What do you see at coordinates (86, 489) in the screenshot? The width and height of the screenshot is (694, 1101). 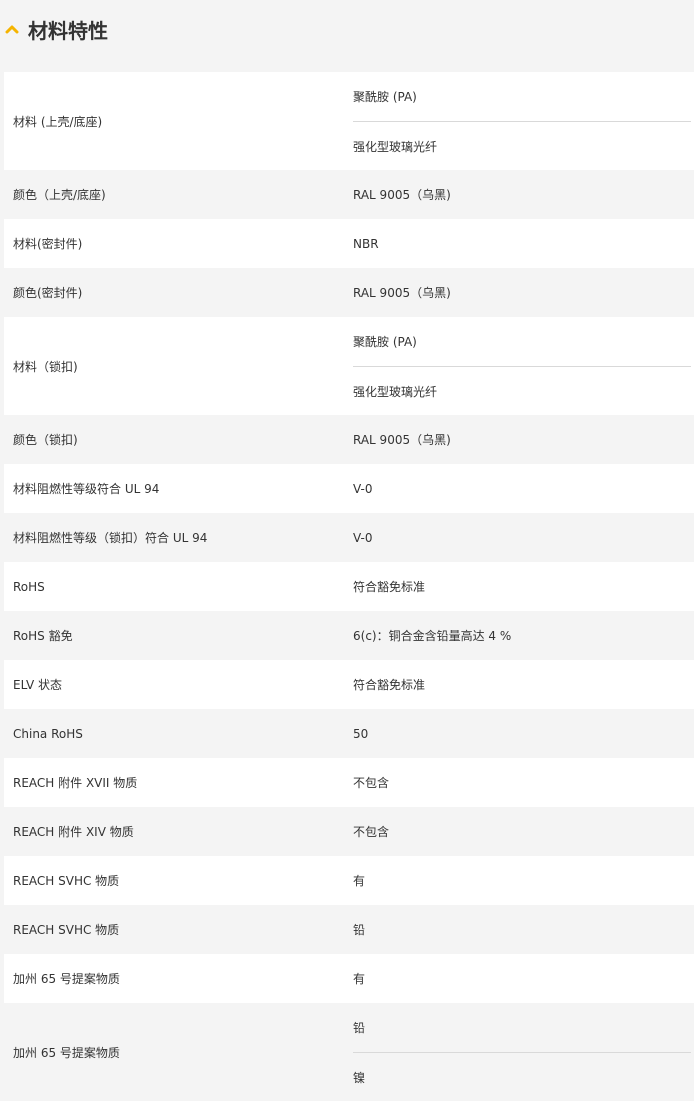 I see `property-label: 材料阻燃性等级符合 UL 94` at bounding box center [86, 489].